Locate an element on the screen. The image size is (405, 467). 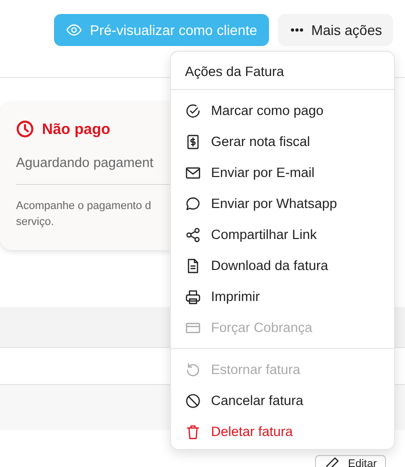
prohibited-icon is located at coordinates (193, 400).